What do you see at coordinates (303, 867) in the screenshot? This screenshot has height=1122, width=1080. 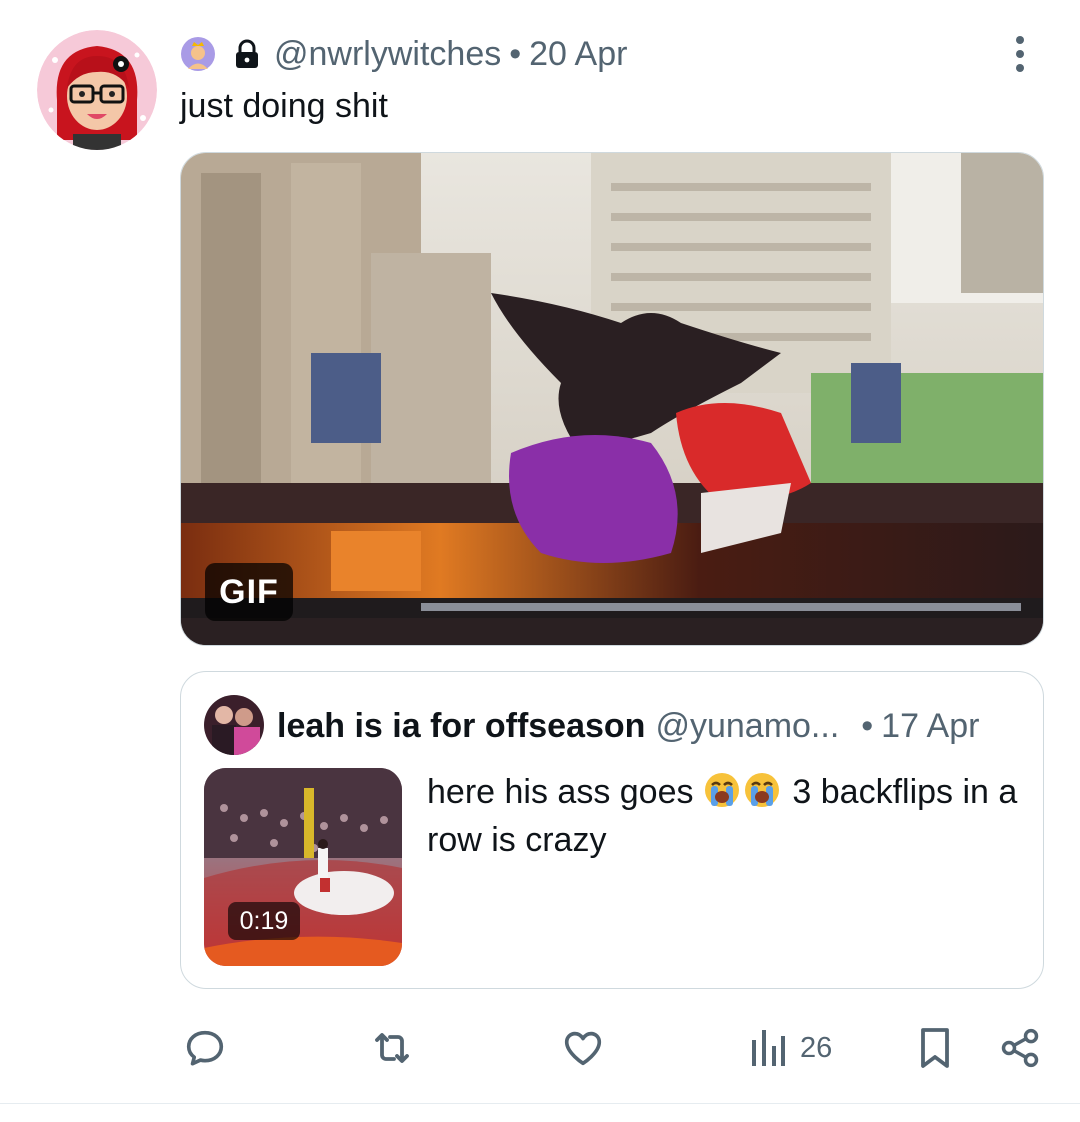 I see `quoted-video-thumbnail: 0:19` at bounding box center [303, 867].